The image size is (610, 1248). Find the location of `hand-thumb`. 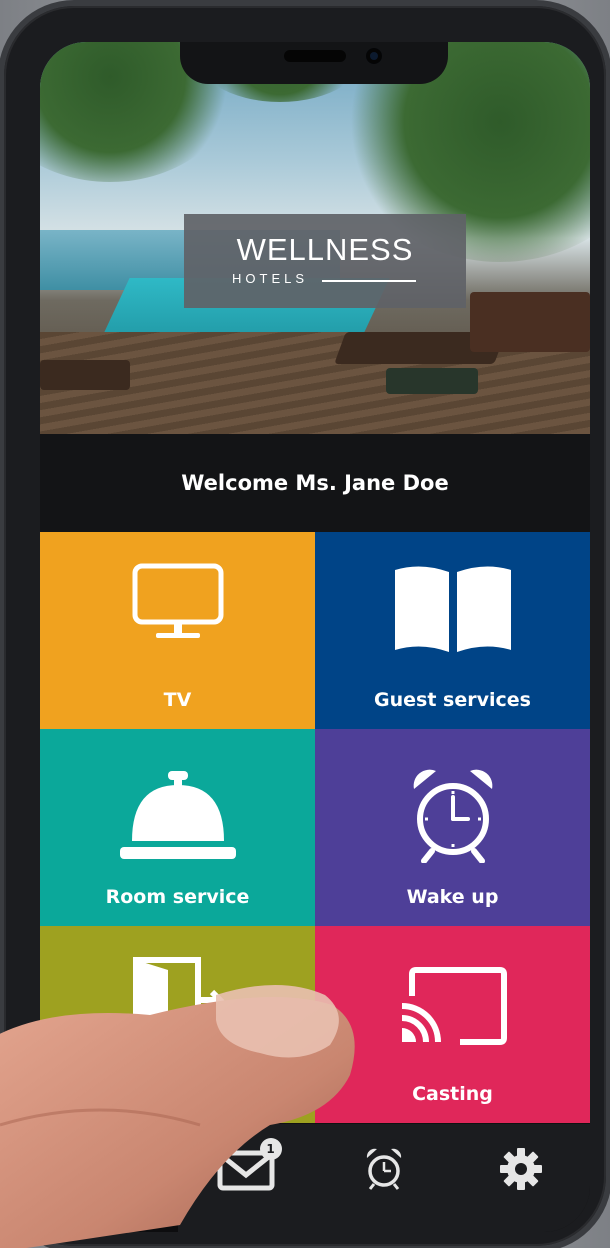

hand-thumb is located at coordinates (177, 1116).